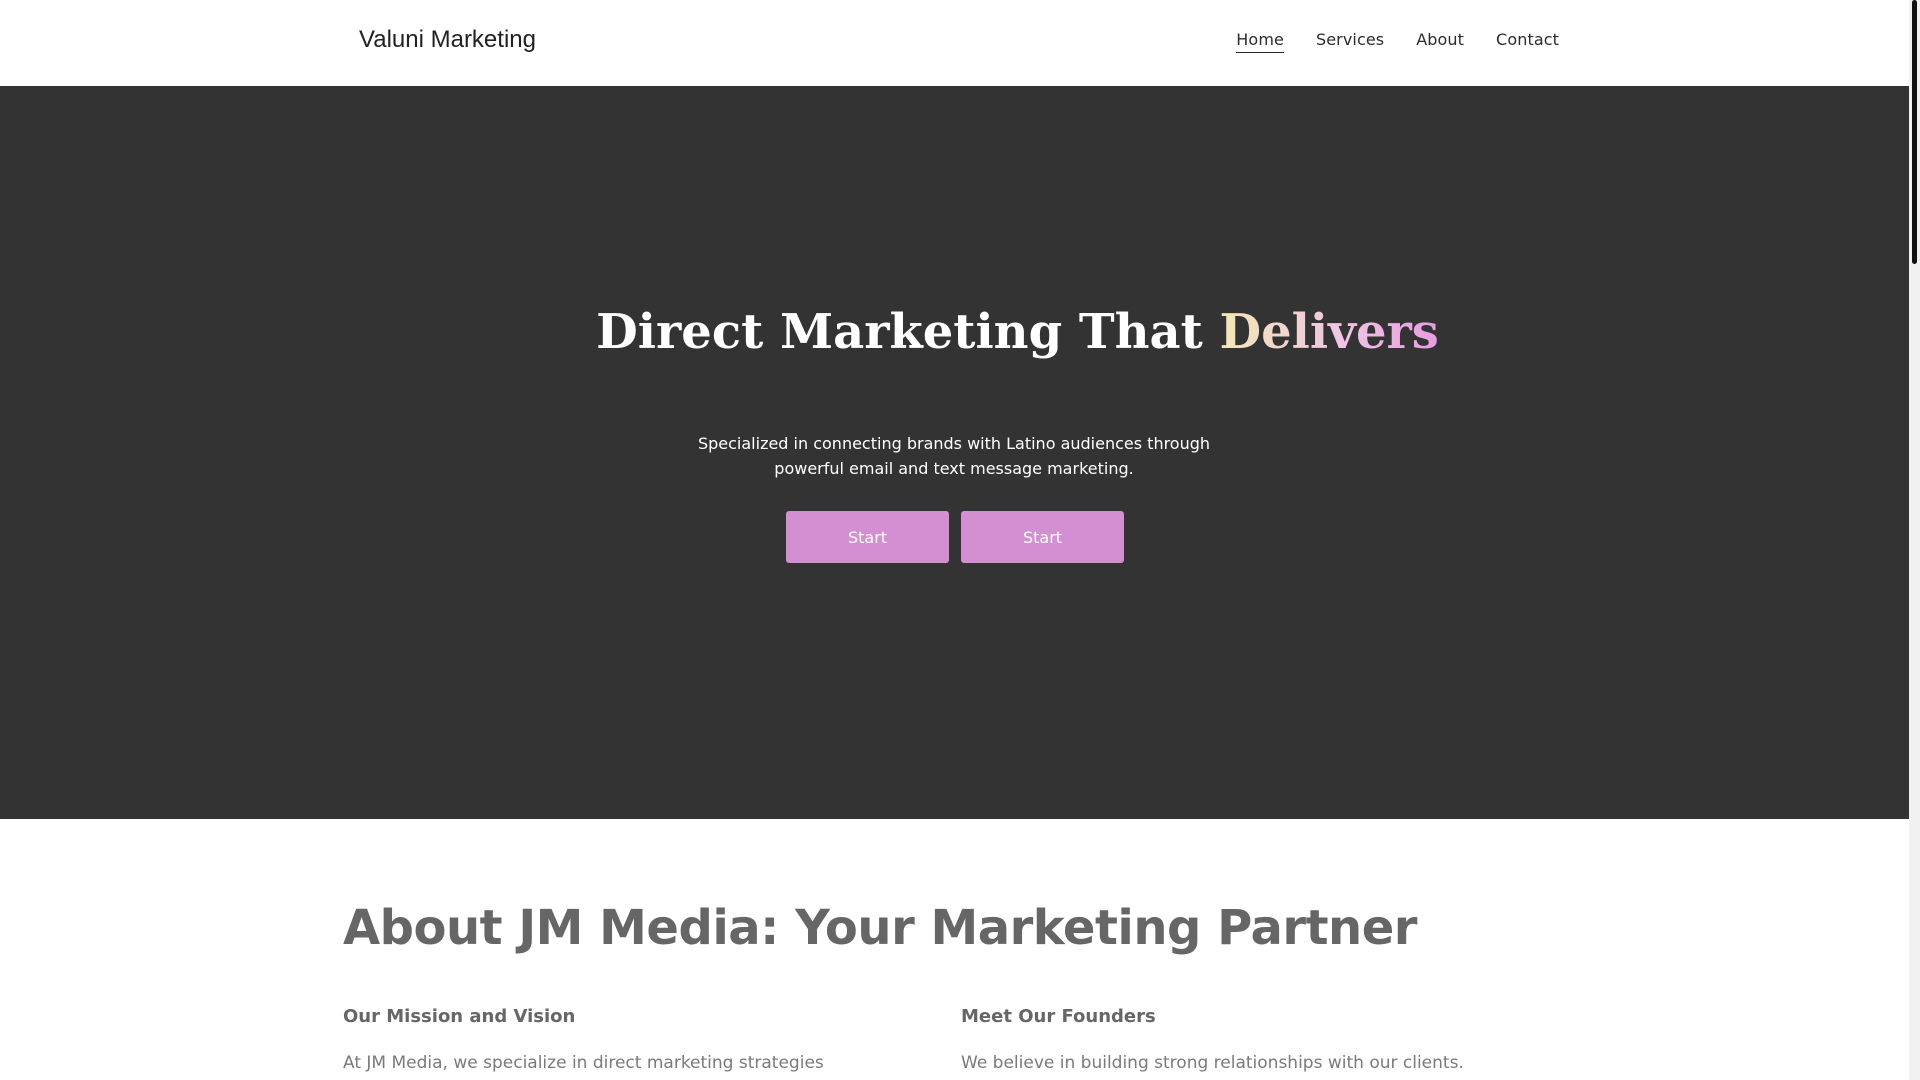  Describe the element at coordinates (1350, 41) in the screenshot. I see `nav-services-link: Services` at that location.